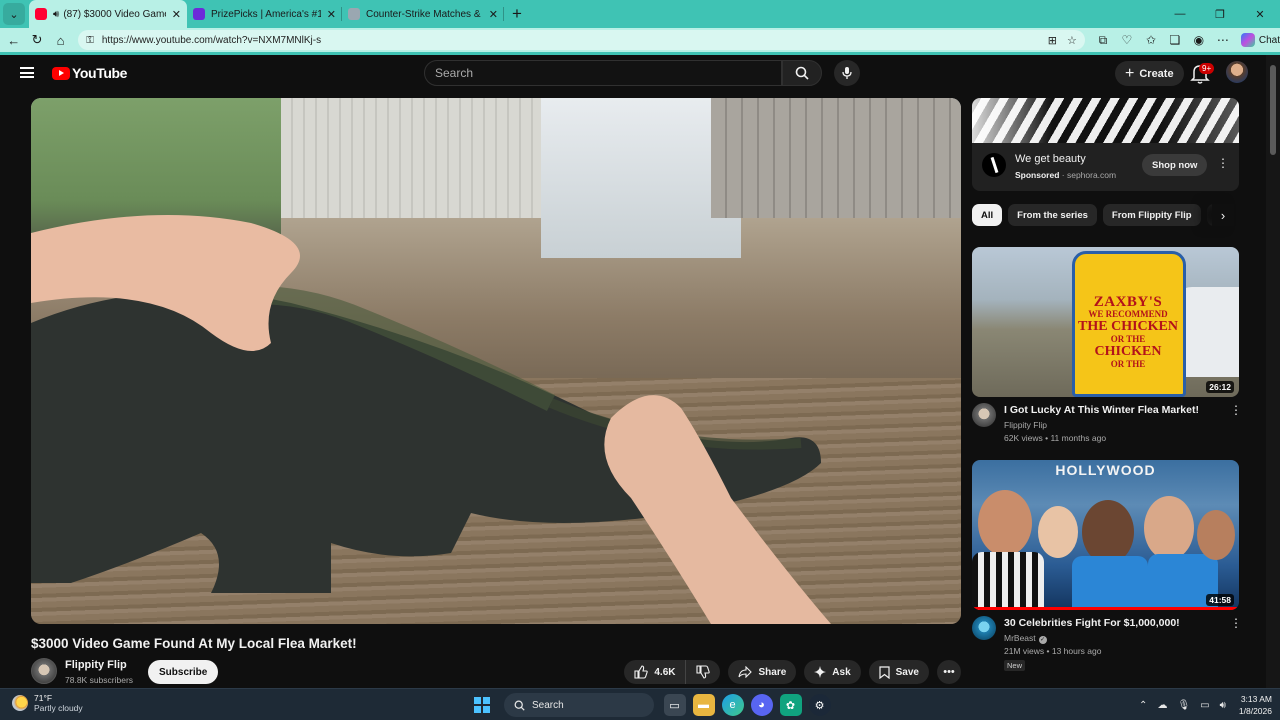 The width and height of the screenshot is (1280, 720). Describe the element at coordinates (1180, 14) in the screenshot. I see `minimize-icon: —` at that location.